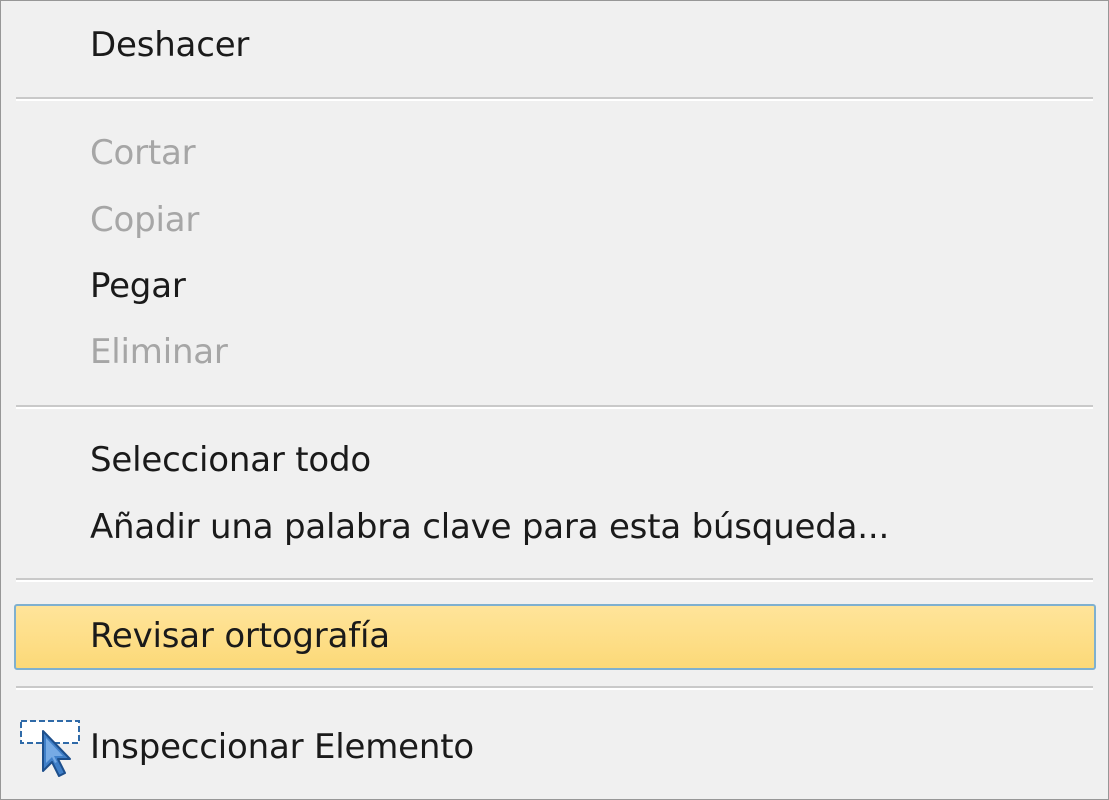  What do you see at coordinates (240, 636) in the screenshot?
I see `menu-item-label: Revisar ortografía` at bounding box center [240, 636].